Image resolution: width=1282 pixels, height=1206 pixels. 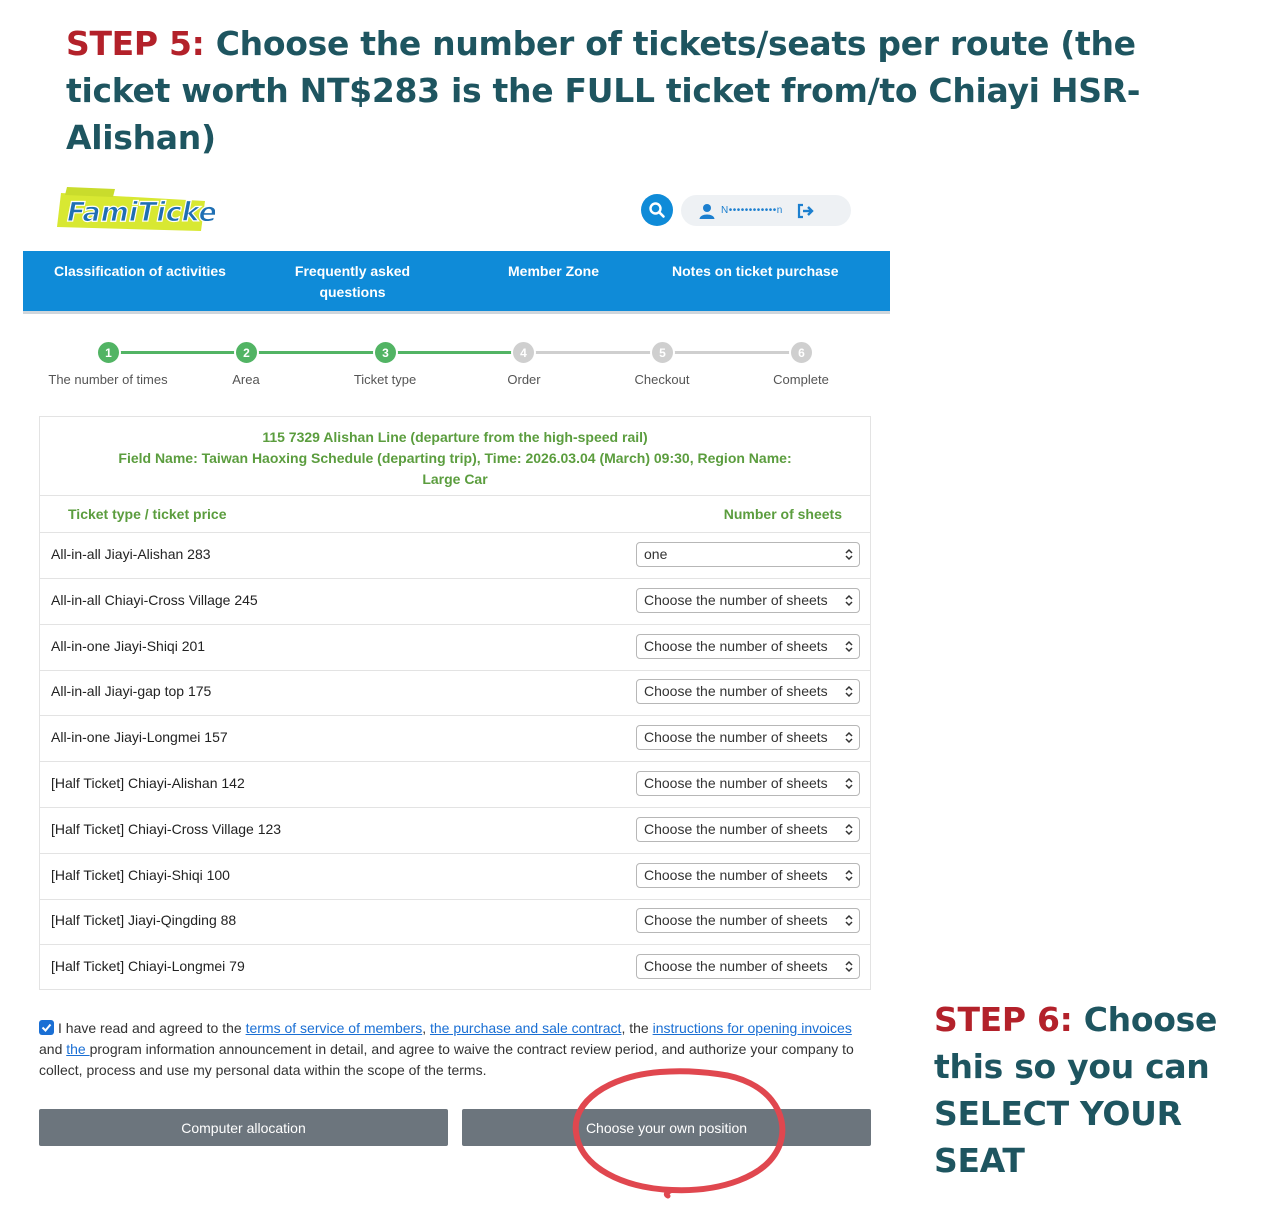 I want to click on search-button, so click(x=657, y=210).